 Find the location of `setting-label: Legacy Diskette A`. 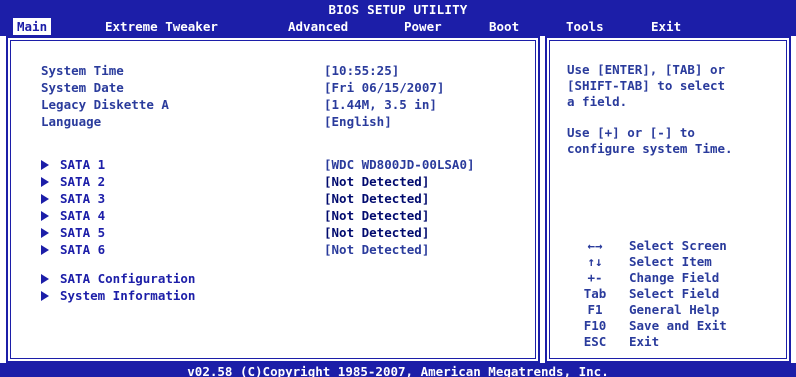

setting-label: Legacy Diskette A is located at coordinates (105, 104).